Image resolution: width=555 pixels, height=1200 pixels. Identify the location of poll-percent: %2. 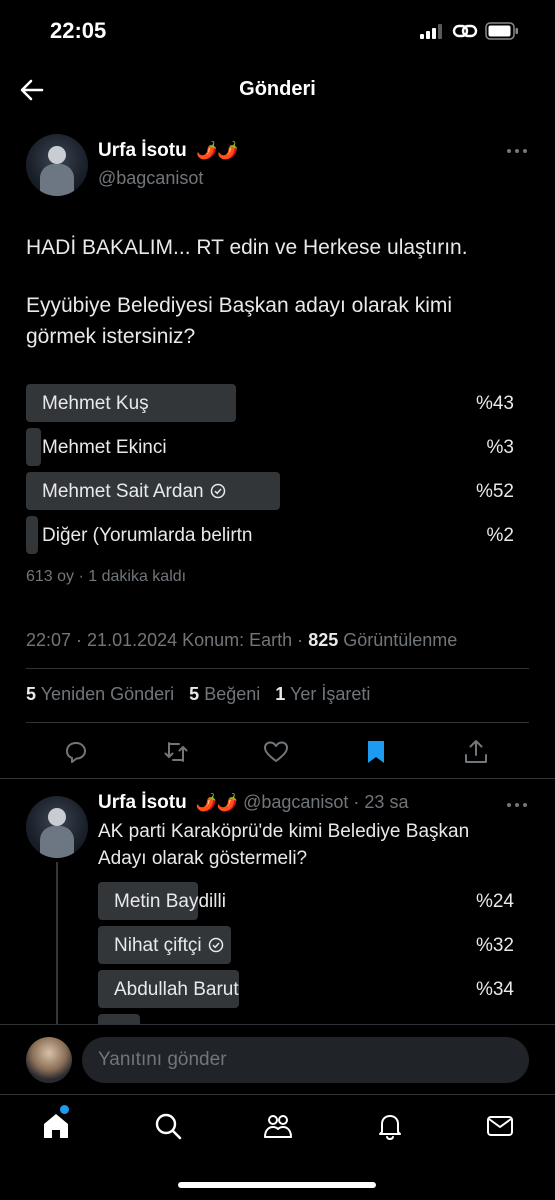
(500, 535).